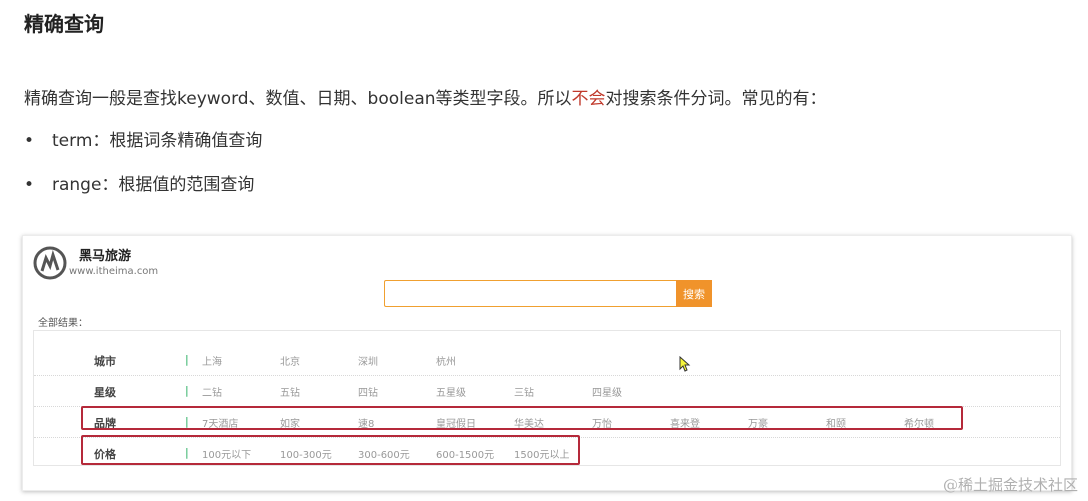 The image size is (1088, 501). What do you see at coordinates (330, 450) in the screenshot?
I see `price-row-highlight` at bounding box center [330, 450].